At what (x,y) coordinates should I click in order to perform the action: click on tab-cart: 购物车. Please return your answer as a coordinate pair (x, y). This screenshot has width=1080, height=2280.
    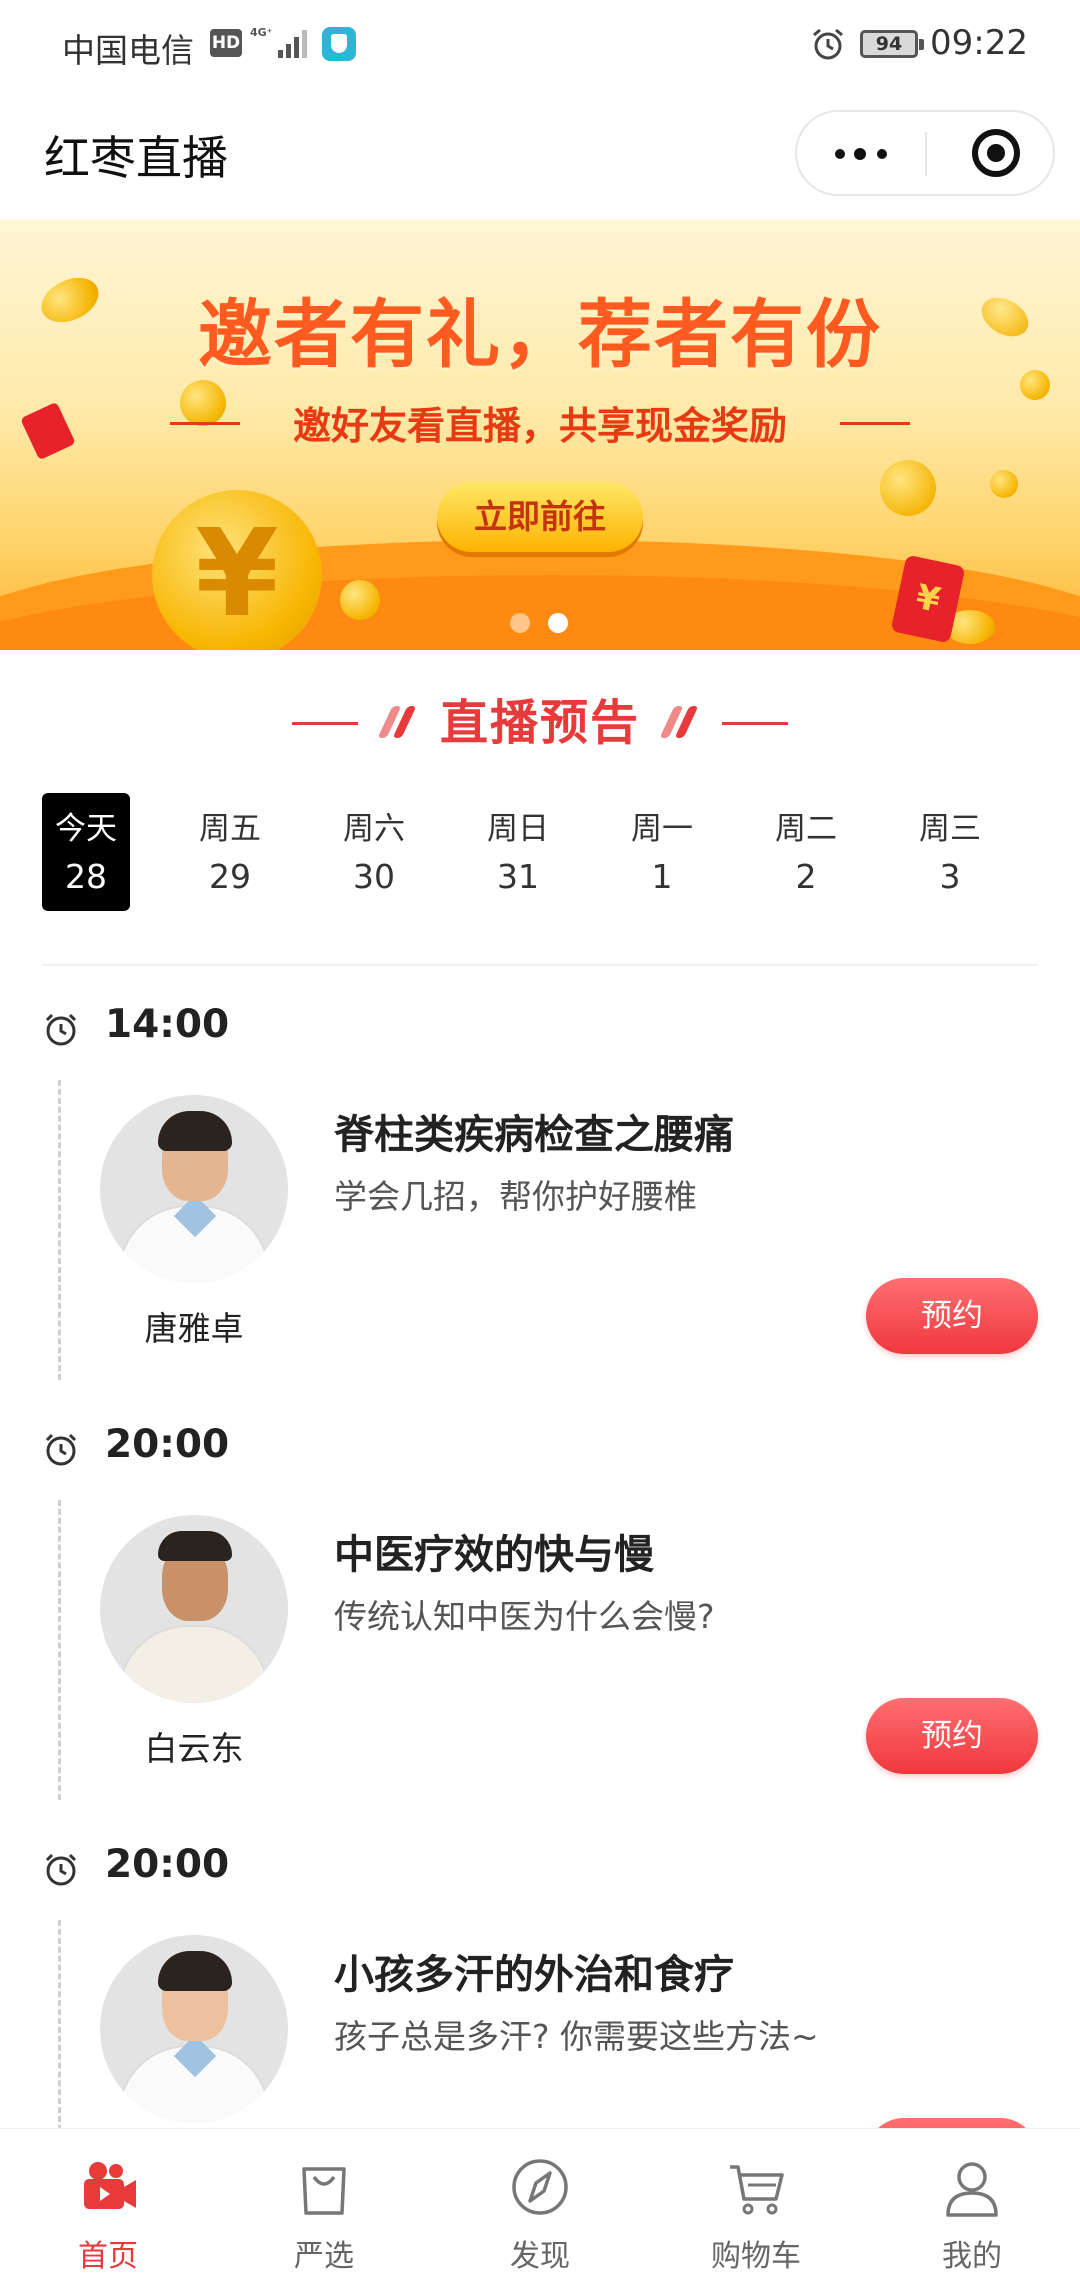
    Looking at the image, I should click on (756, 2204).